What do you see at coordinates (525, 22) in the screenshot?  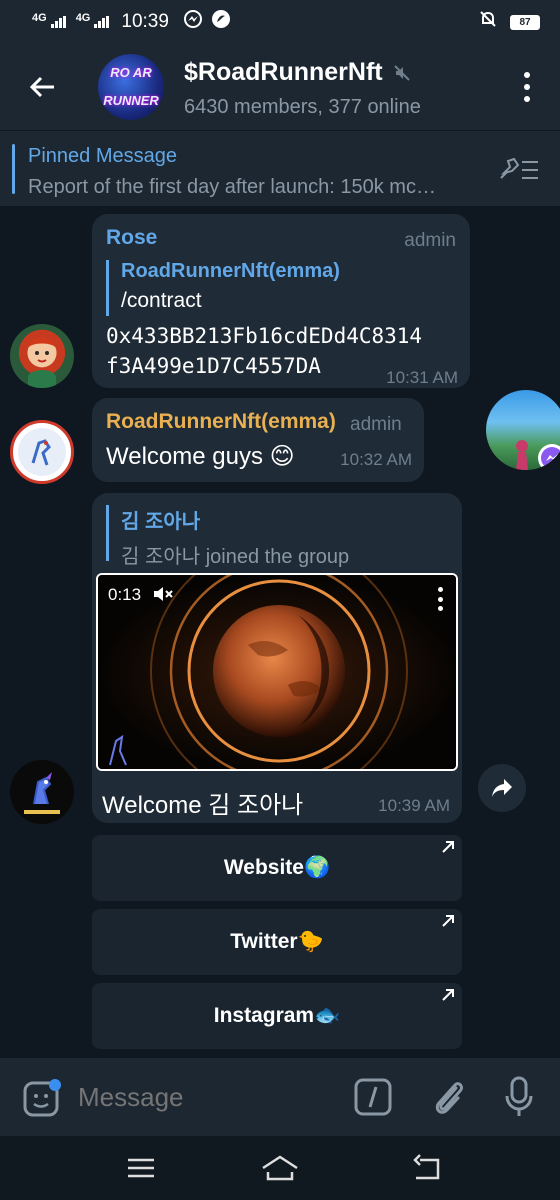 I see `battery-icon: 87` at bounding box center [525, 22].